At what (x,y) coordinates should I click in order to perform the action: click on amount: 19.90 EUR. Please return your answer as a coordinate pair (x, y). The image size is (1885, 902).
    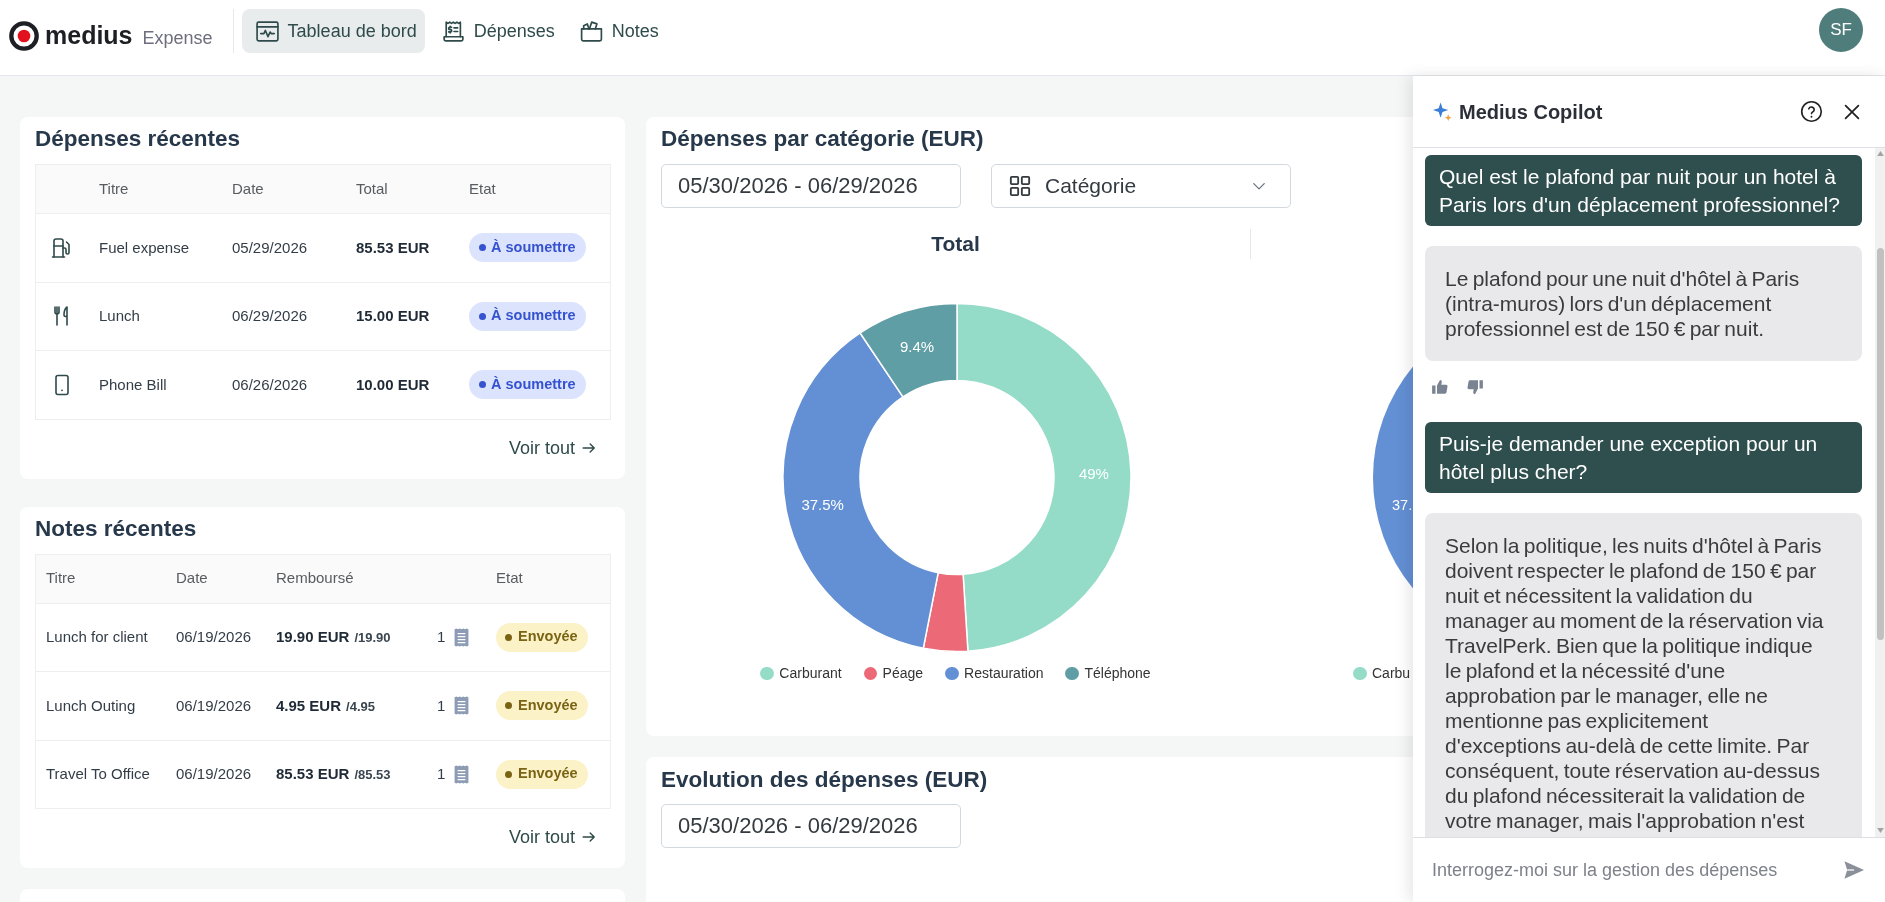
    Looking at the image, I should click on (313, 637).